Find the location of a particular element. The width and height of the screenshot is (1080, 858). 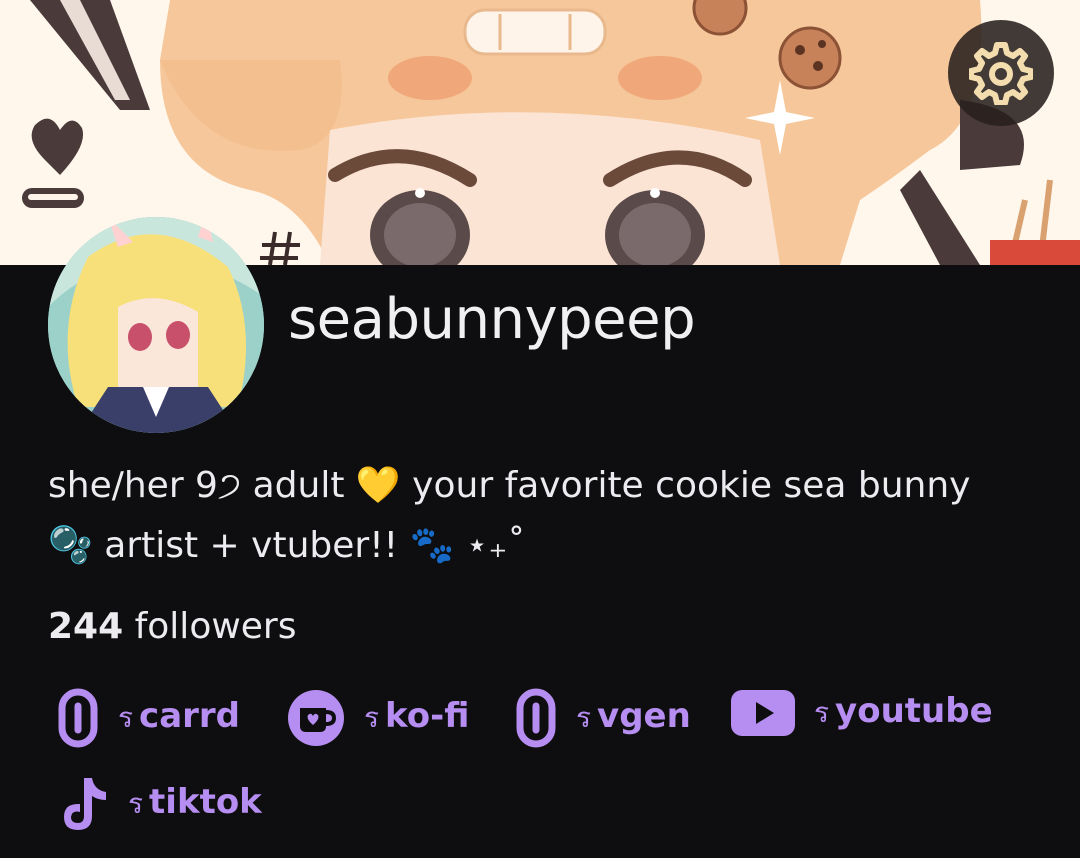

username: seabunnypeep is located at coordinates (492, 319).